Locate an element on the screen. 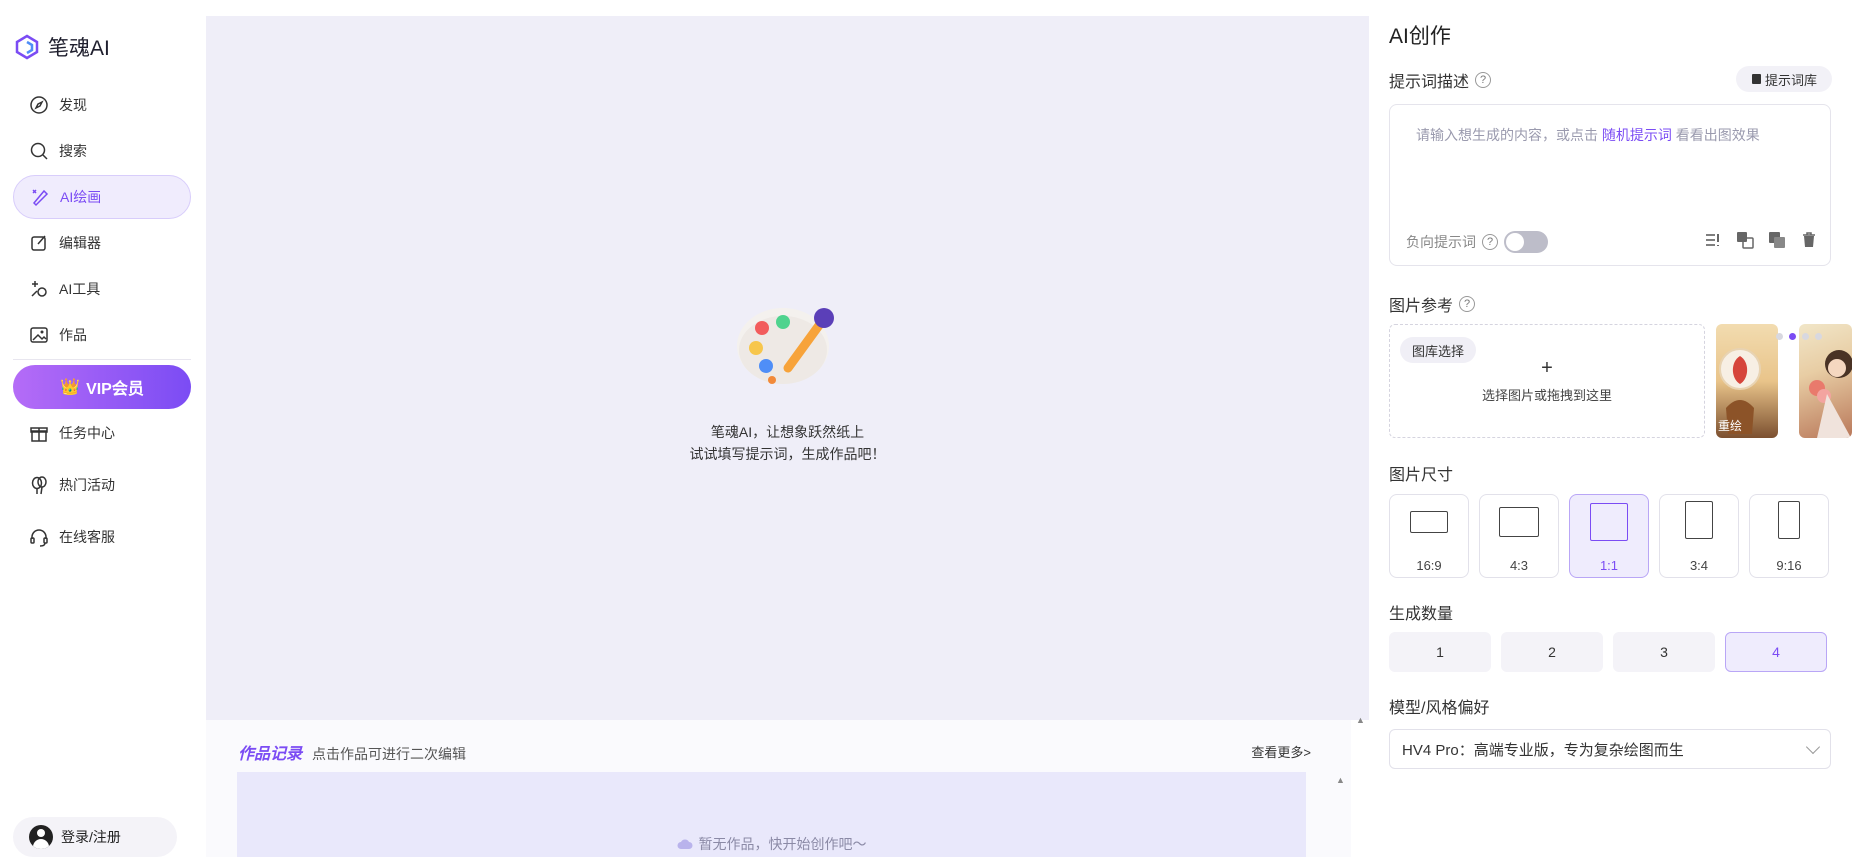 Image resolution: width=1852 pixels, height=857 pixels. size-option-3-4: 3:4 is located at coordinates (1699, 536).